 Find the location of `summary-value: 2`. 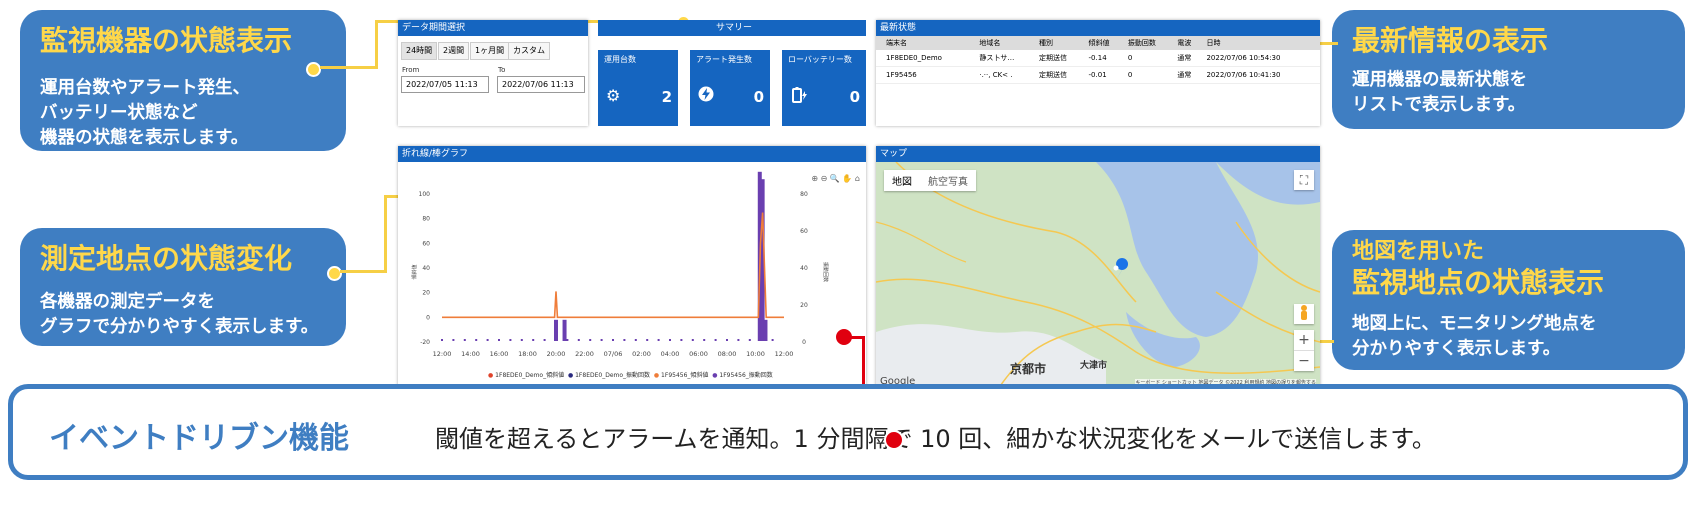

summary-value: 2 is located at coordinates (666, 97).